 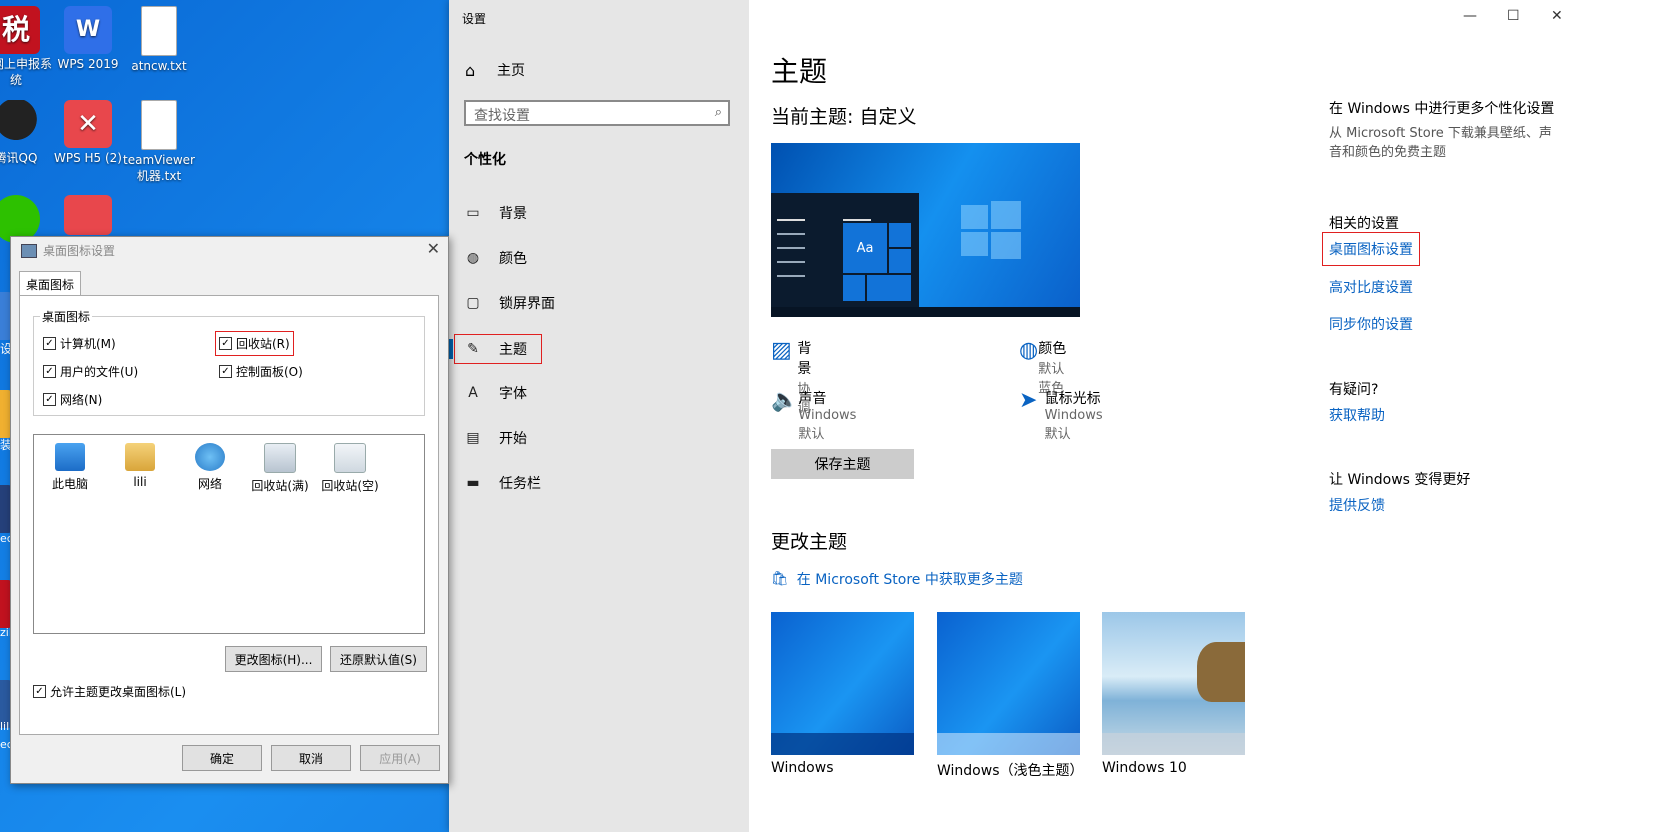 I want to click on change-theme-heading: 更改主题, so click(x=809, y=542).